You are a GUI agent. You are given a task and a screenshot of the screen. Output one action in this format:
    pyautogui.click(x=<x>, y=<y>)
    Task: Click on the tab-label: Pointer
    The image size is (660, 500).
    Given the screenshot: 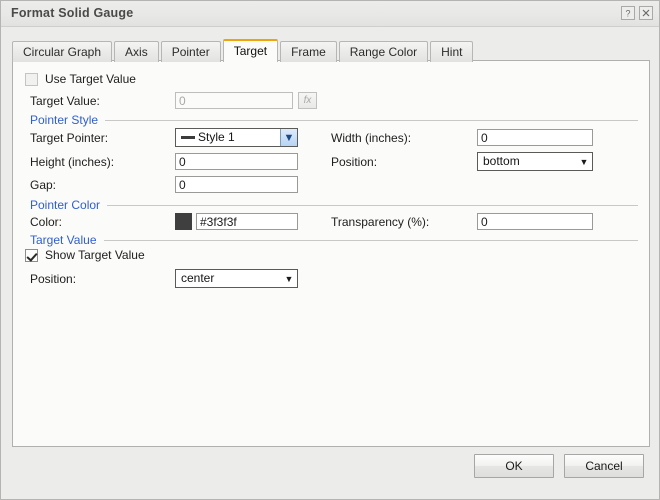 What is the action you would take?
    pyautogui.click(x=190, y=52)
    